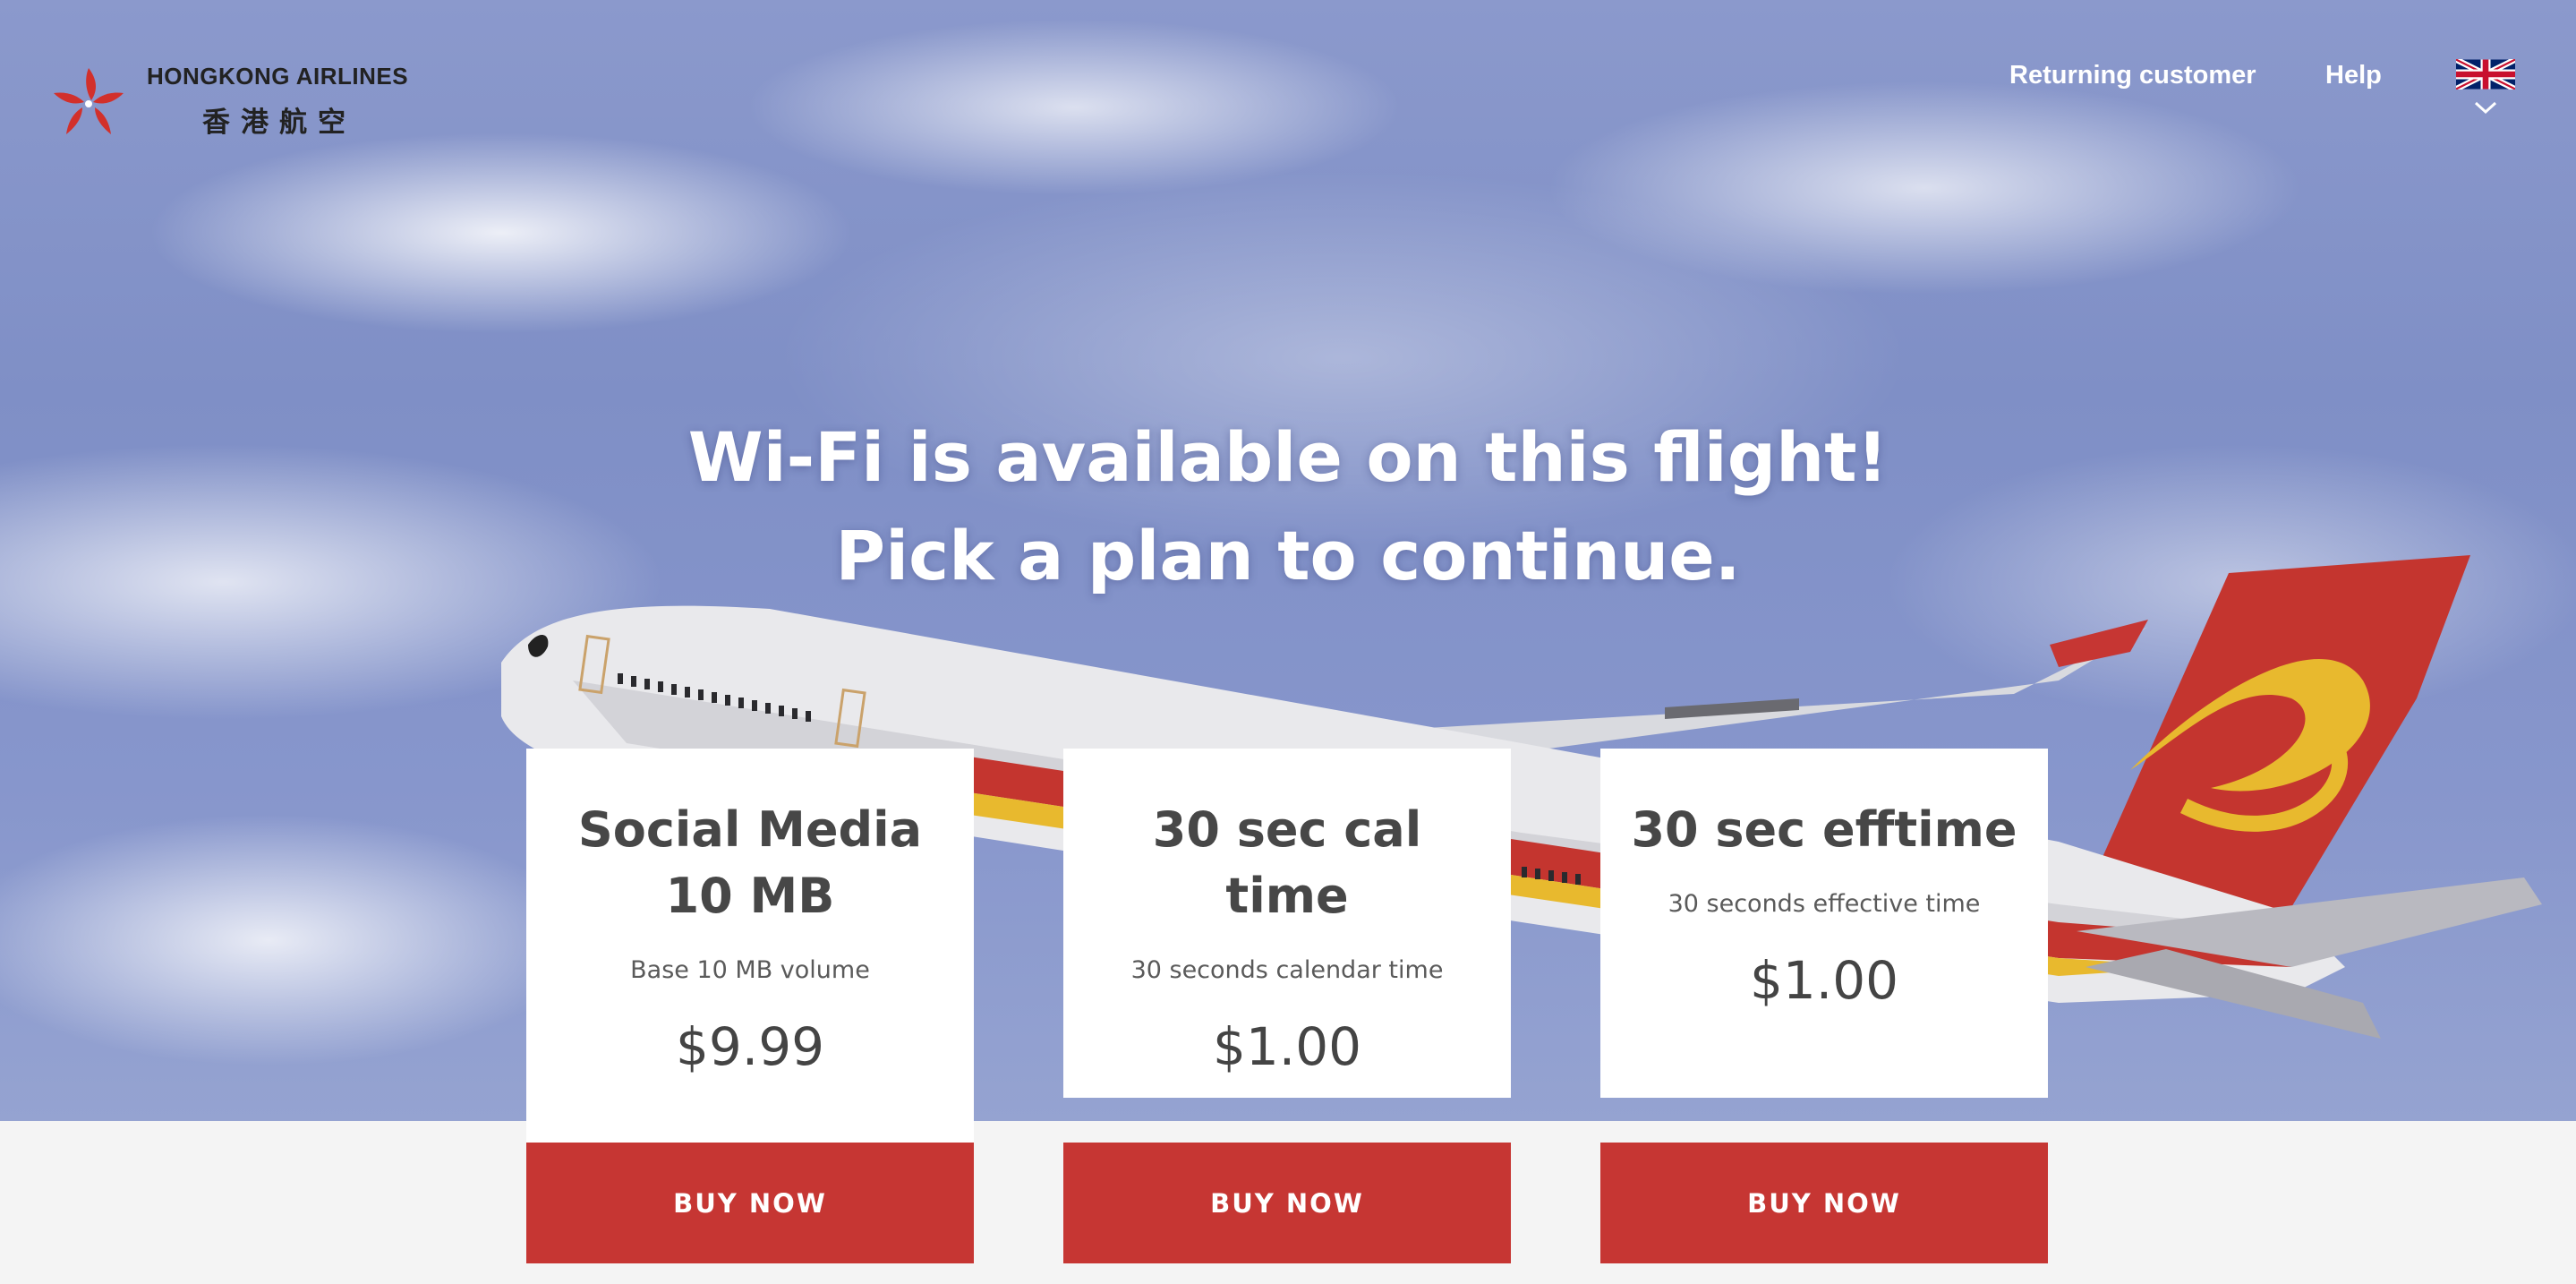 The height and width of the screenshot is (1284, 2576). What do you see at coordinates (750, 1203) in the screenshot?
I see `buy-now-button-social-media: BUY NOW` at bounding box center [750, 1203].